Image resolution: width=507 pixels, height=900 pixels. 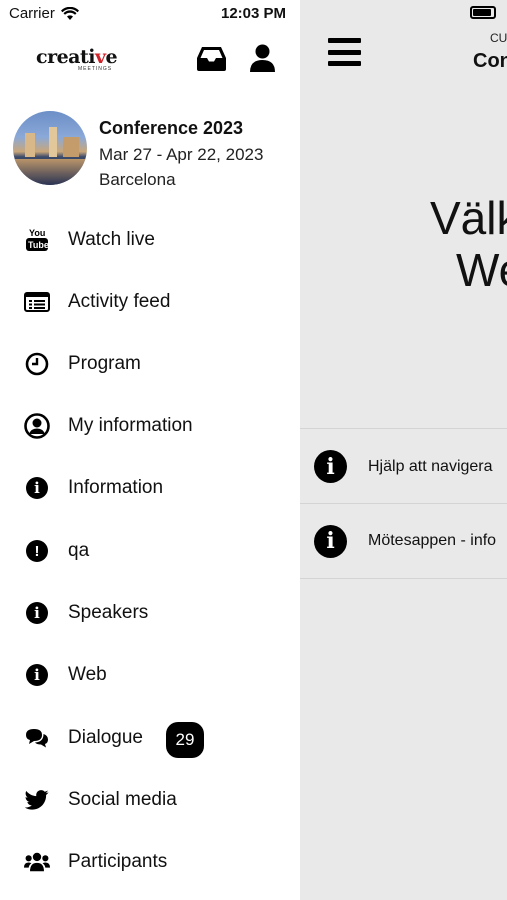 I want to click on youtube-icon: You Tube, so click(x=37, y=240).